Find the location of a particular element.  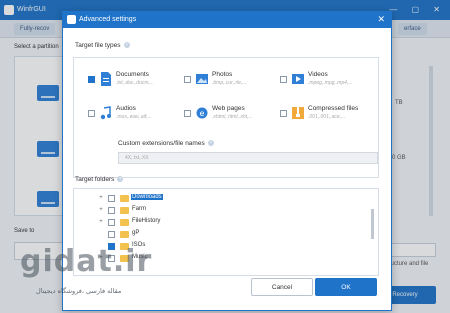

watermark-logo: gidat.ir is located at coordinates (86, 261).